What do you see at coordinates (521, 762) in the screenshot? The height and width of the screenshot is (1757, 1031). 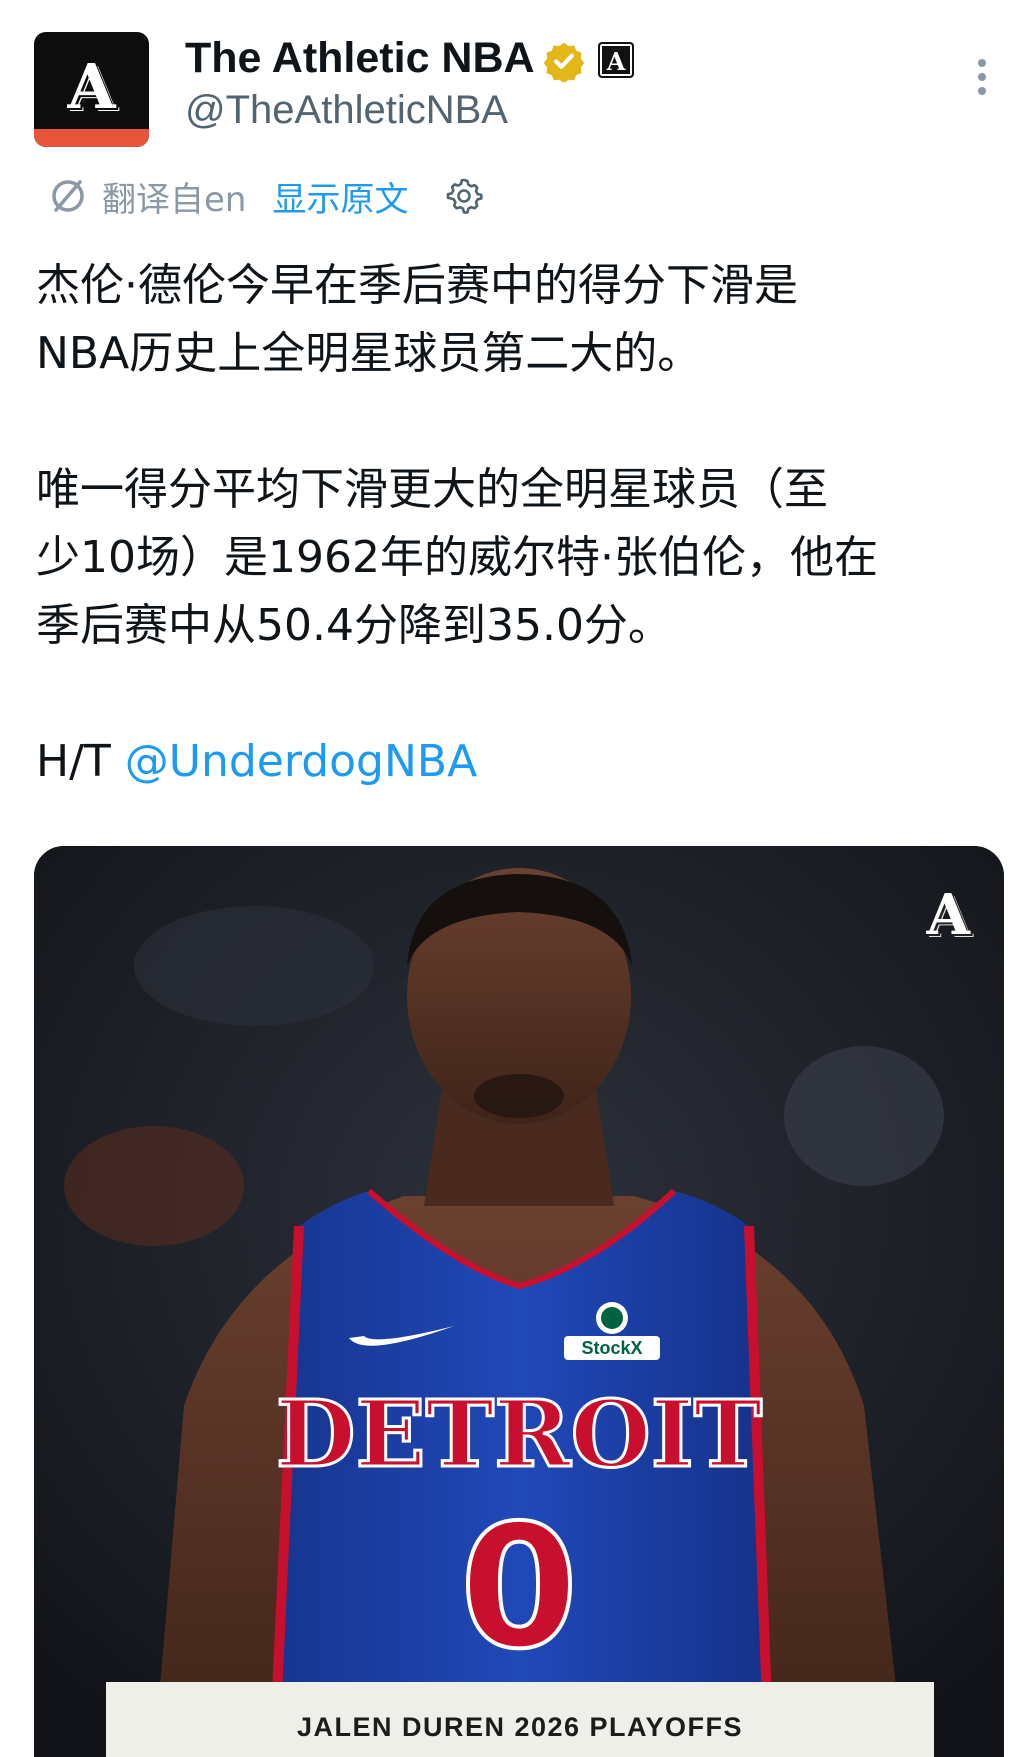 I see `hat-tip-line: H/T @UnderdogNBA` at bounding box center [521, 762].